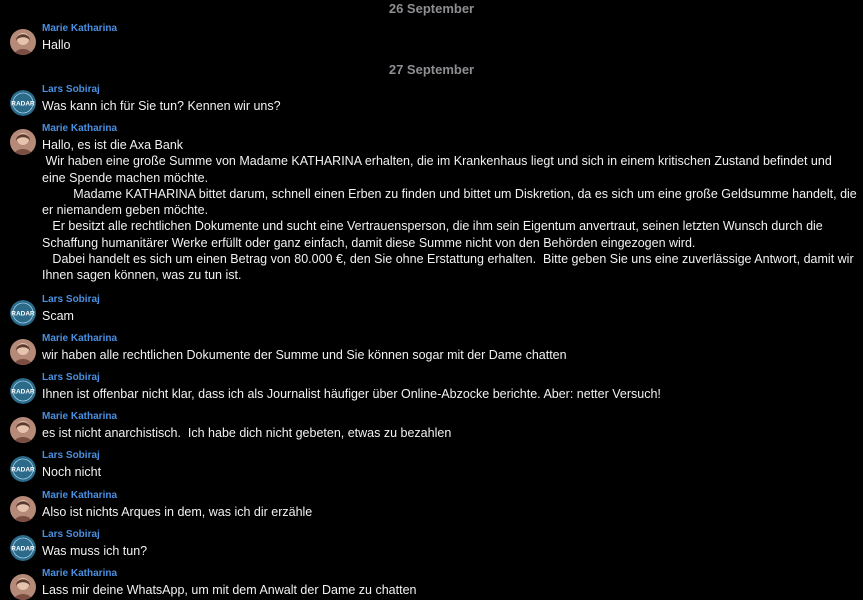 The width and height of the screenshot is (863, 600). What do you see at coordinates (95, 551) in the screenshot?
I see `message-text: Was muss ich tun?` at bounding box center [95, 551].